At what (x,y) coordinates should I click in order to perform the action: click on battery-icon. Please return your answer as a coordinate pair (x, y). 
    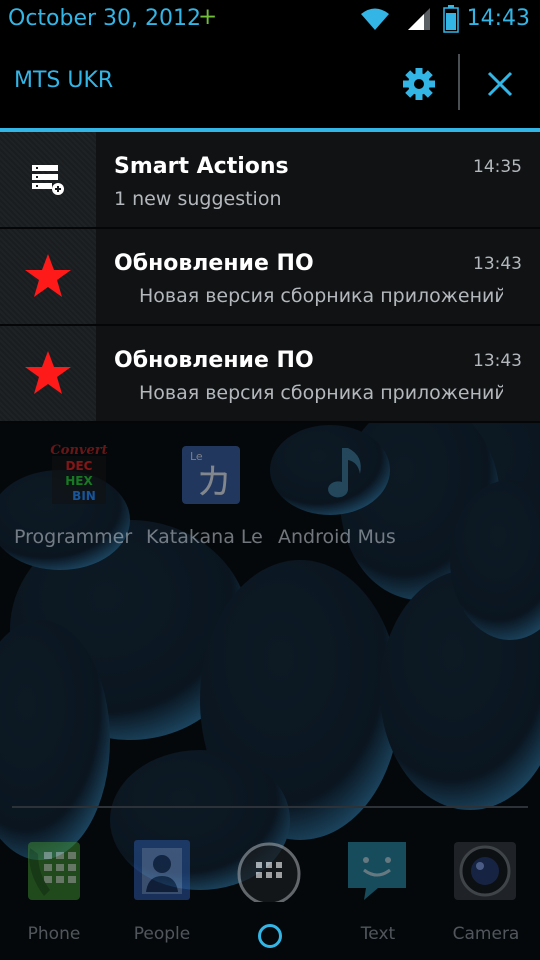
    Looking at the image, I should click on (451, 19).